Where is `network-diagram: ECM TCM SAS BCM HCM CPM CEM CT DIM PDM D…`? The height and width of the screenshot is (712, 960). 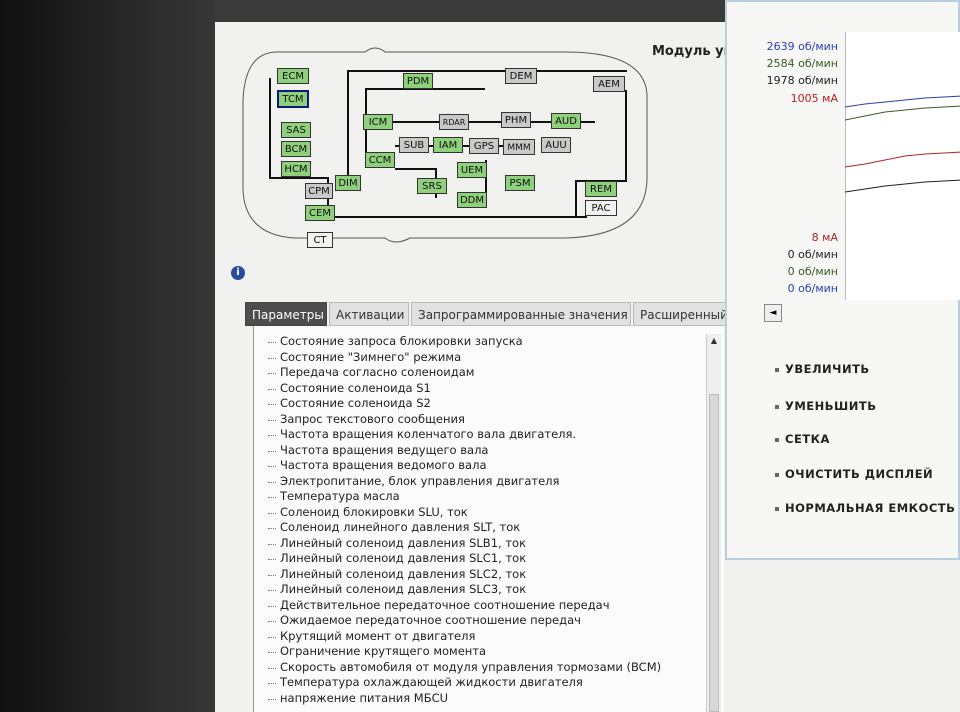 network-diagram: ECM TCM SAS BCM HCM CPM CEM CT DIM PDM D… is located at coordinates (445, 147).